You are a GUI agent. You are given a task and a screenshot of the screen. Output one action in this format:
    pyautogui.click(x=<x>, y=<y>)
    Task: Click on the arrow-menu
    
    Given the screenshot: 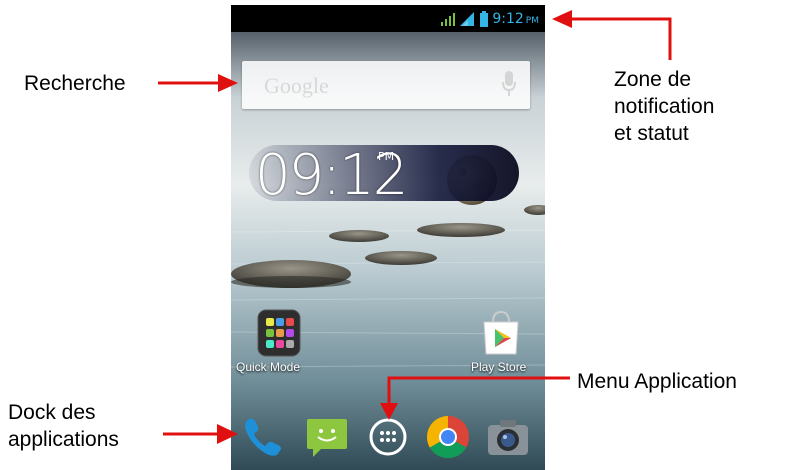 What is the action you would take?
    pyautogui.click(x=478, y=390)
    